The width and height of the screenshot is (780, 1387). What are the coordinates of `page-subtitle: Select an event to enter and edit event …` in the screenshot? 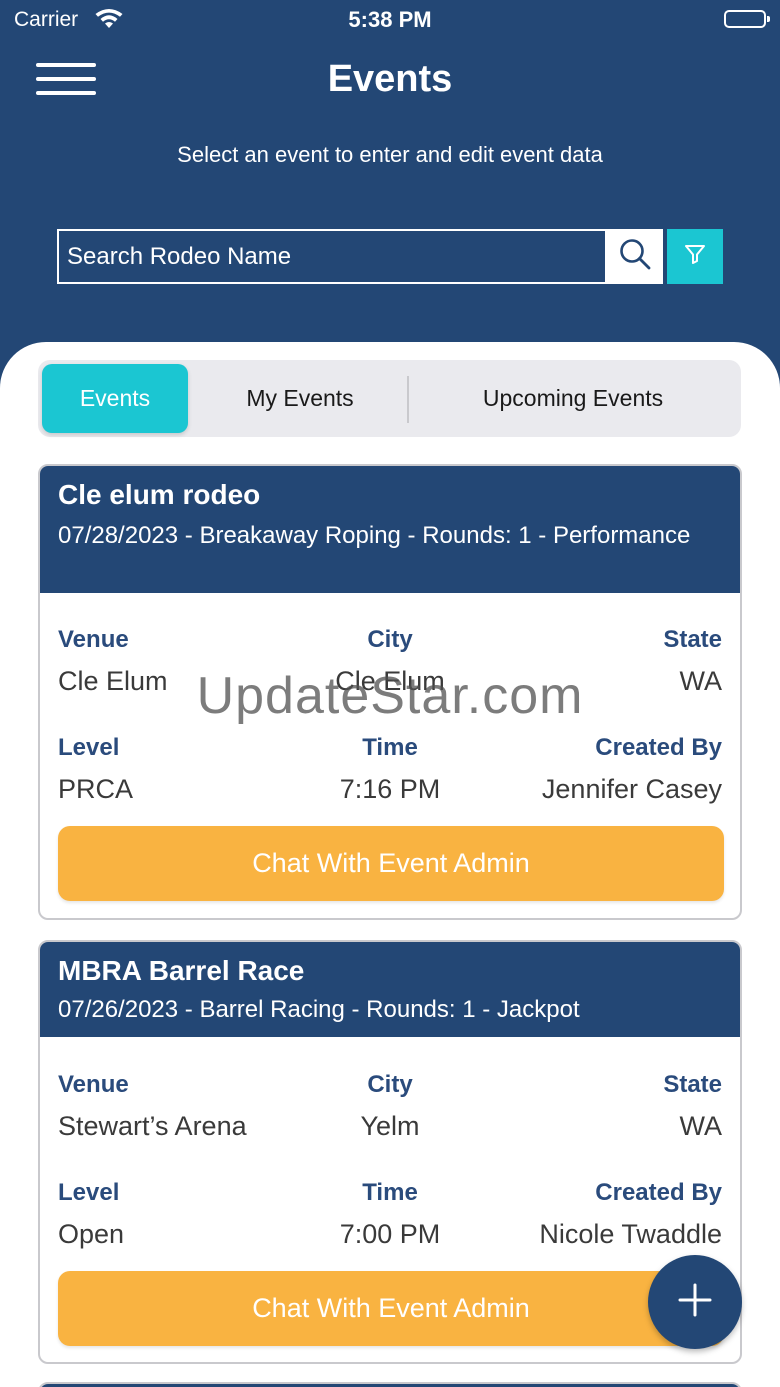 It's located at (390, 154).